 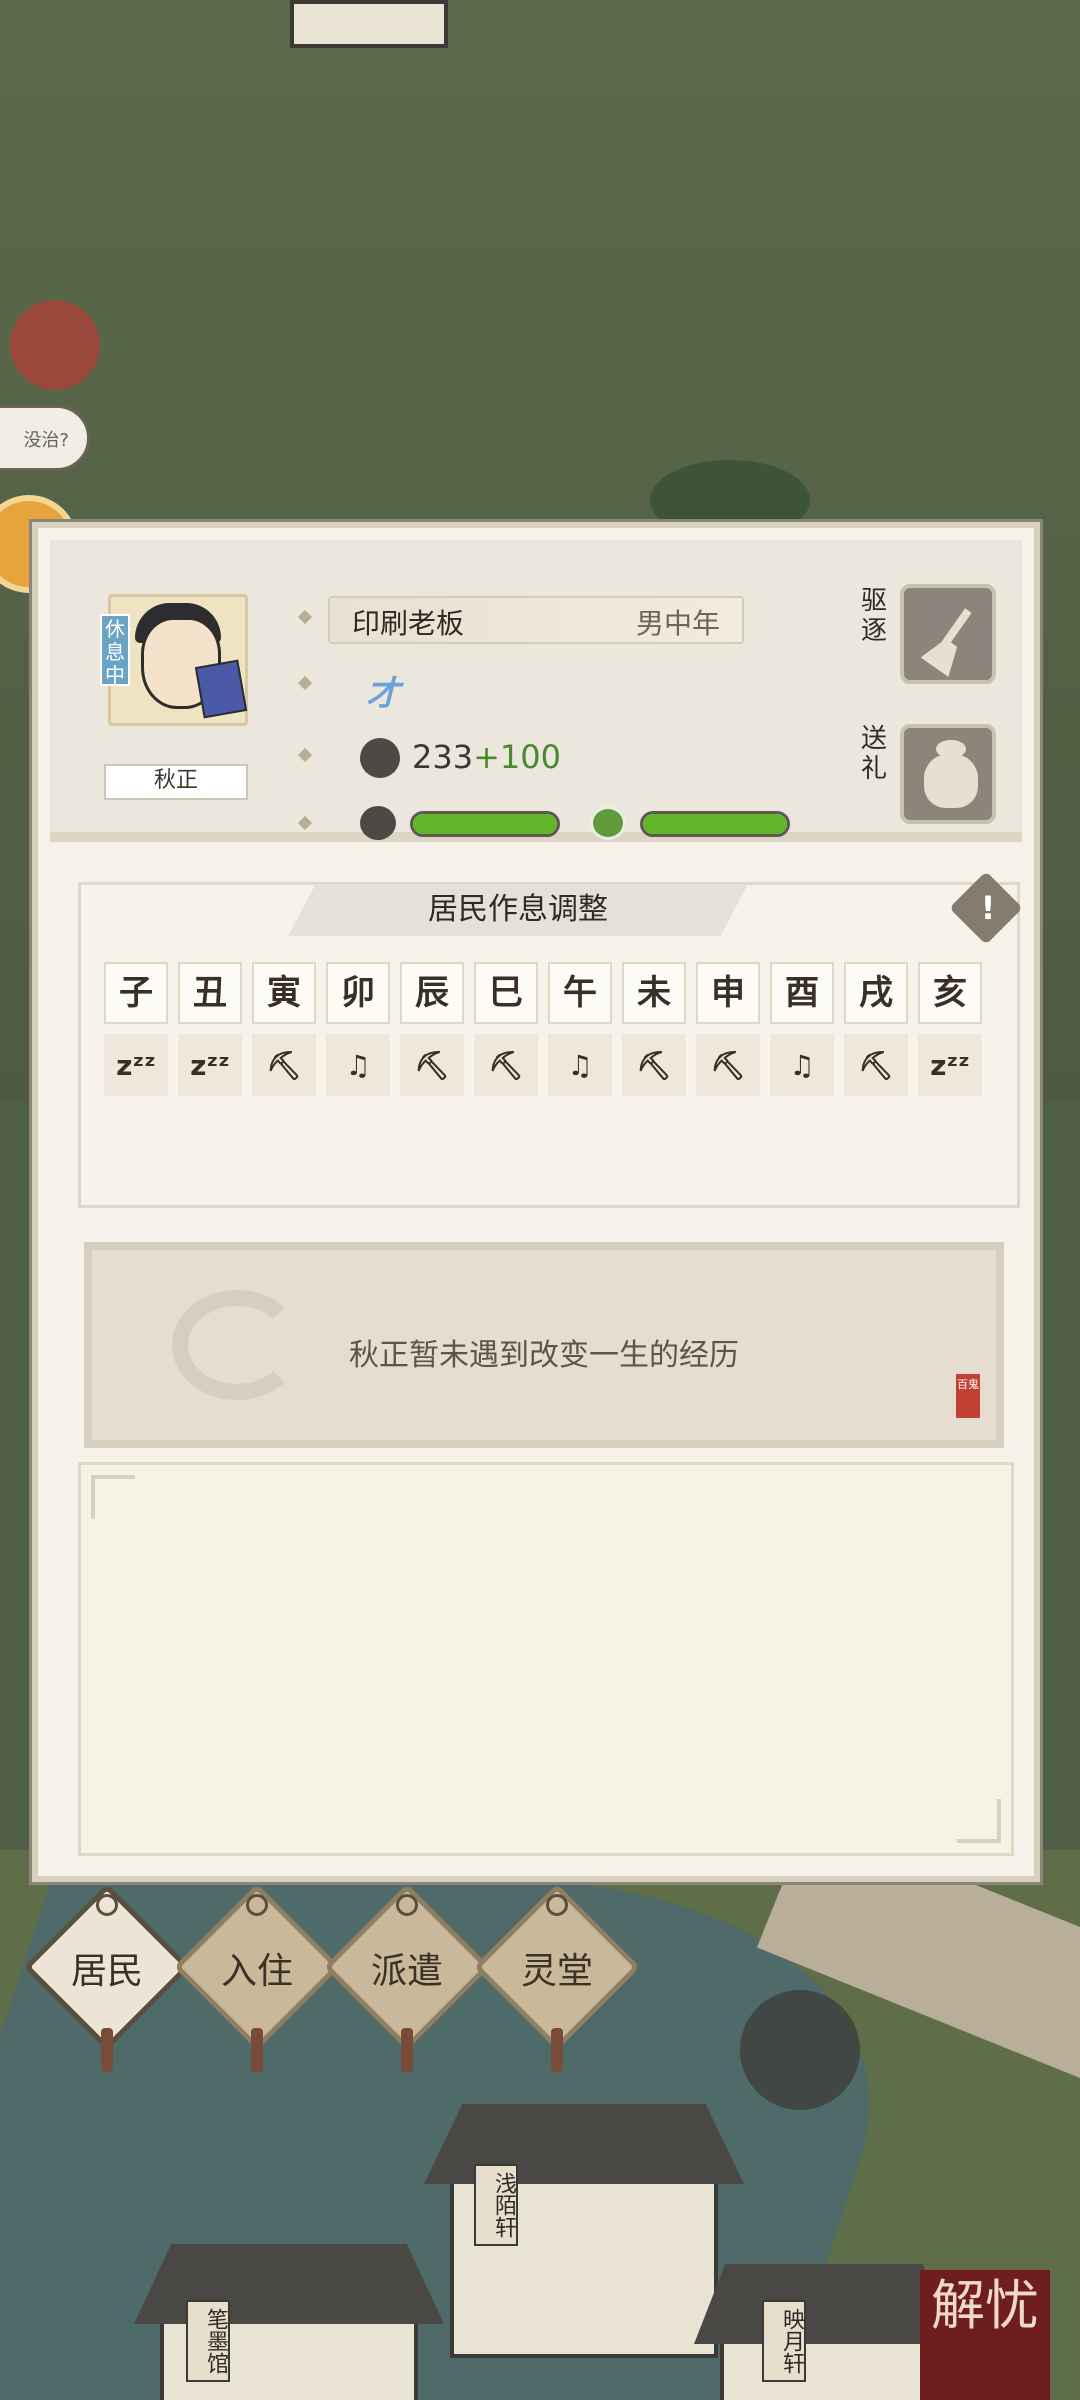 What do you see at coordinates (378, 823) in the screenshot?
I see `heart-icon` at bounding box center [378, 823].